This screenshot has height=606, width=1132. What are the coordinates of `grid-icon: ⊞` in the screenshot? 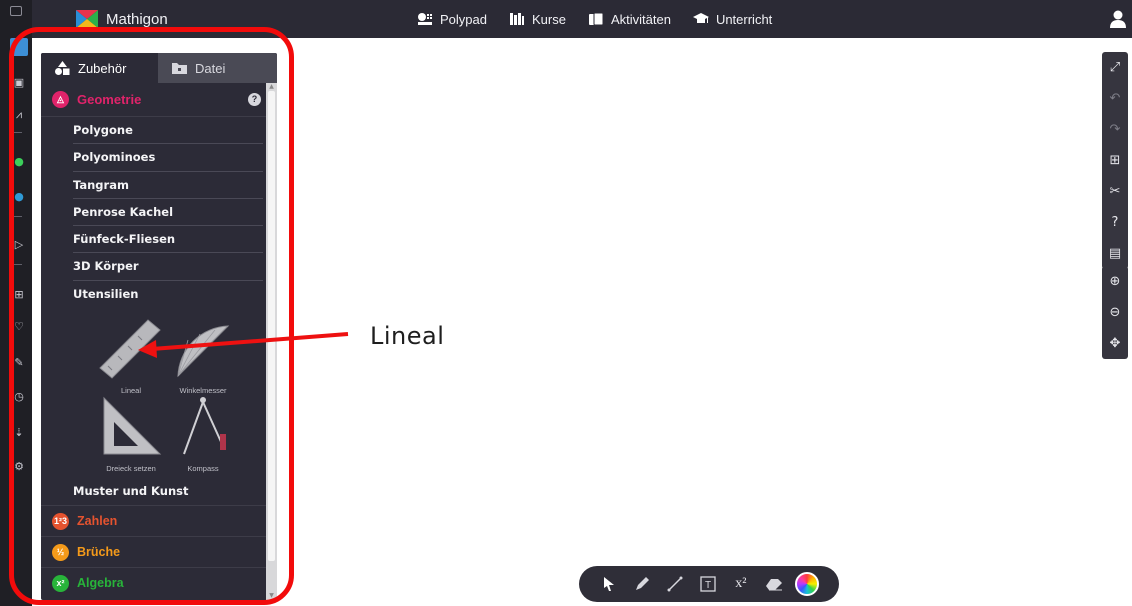 It's located at (1115, 160).